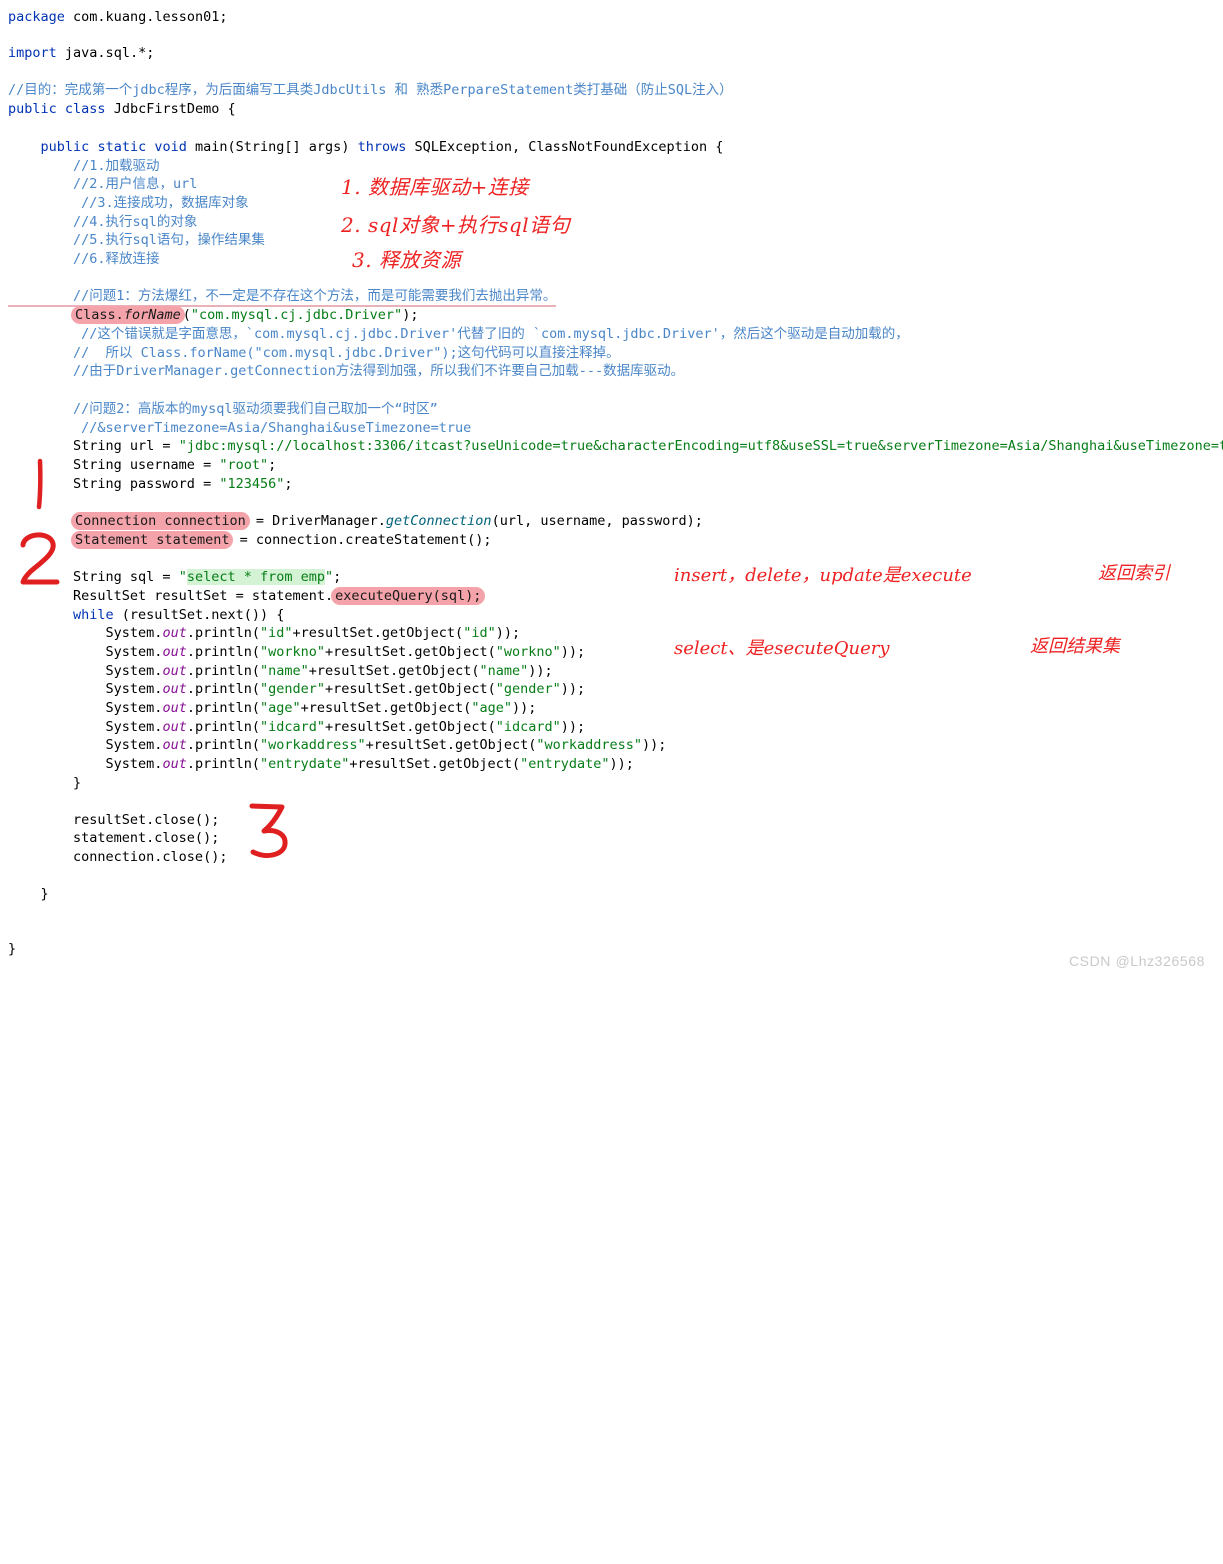 This screenshot has height=1564, width=1223. Describe the element at coordinates (114, 820) in the screenshot. I see `code-line-close: resultSet.close();` at that location.